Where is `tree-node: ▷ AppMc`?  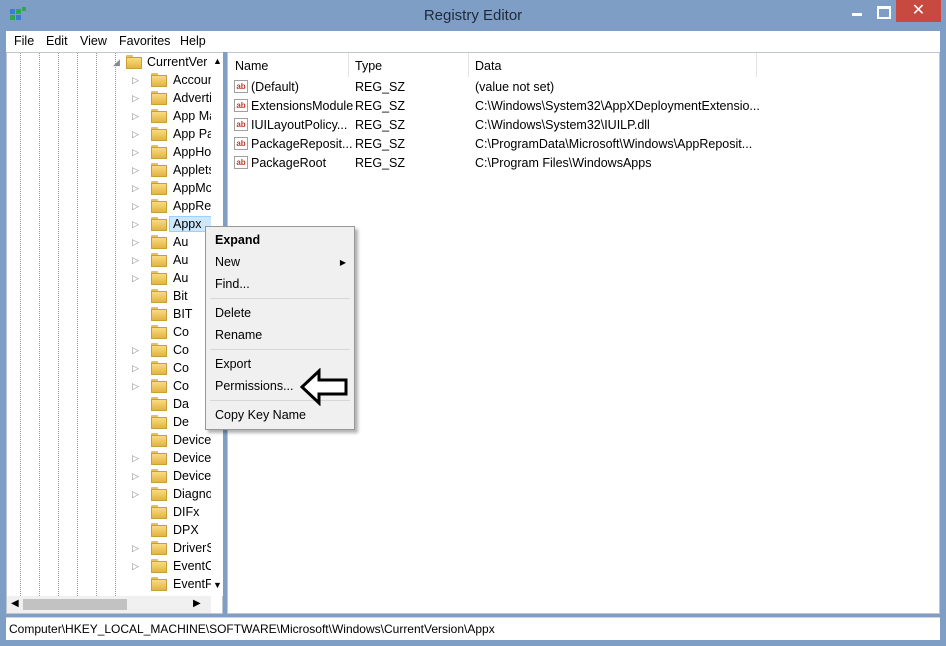
tree-node: ▷ AppMc is located at coordinates (109, 189).